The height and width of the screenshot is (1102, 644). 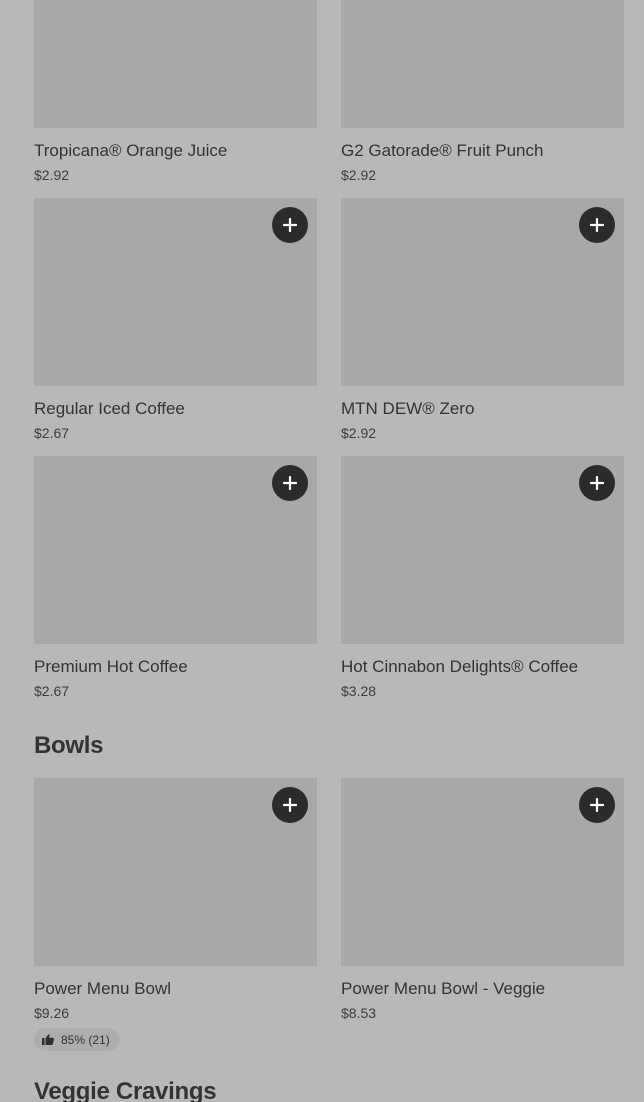 I want to click on rating-badge: 85% (21), so click(x=76, y=1039).